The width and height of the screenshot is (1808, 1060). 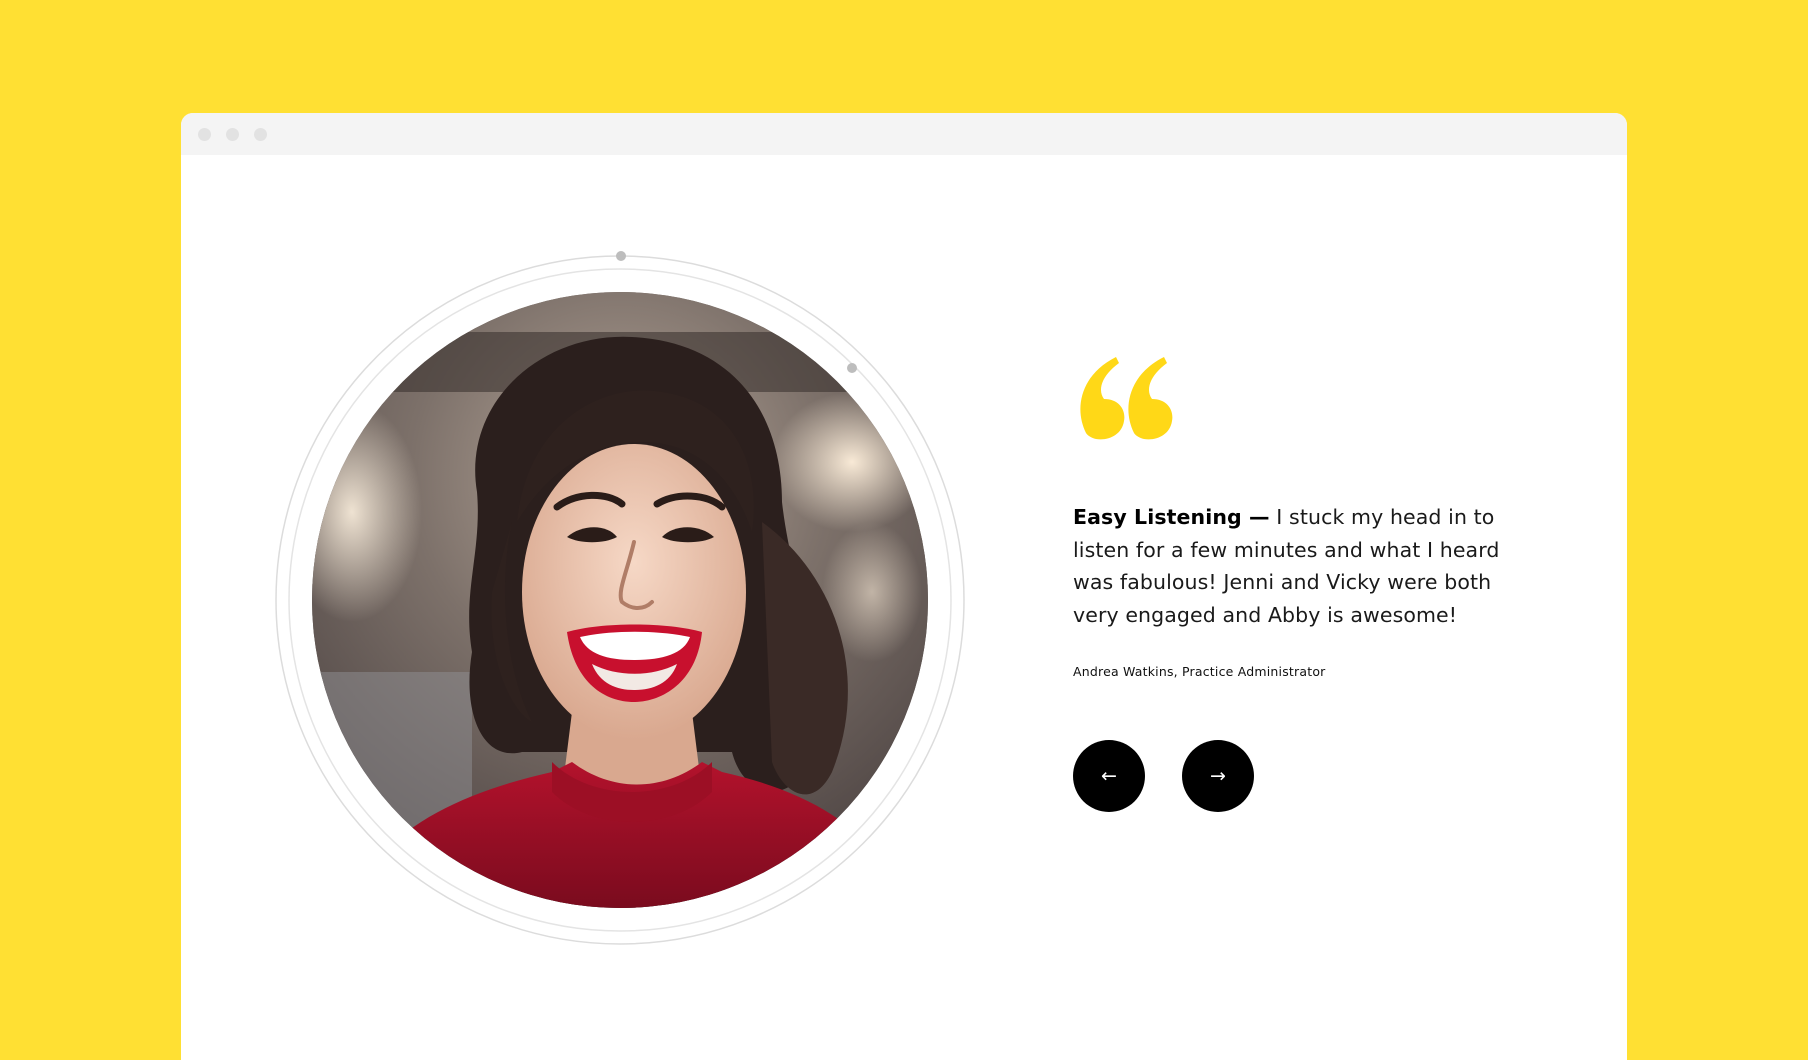 What do you see at coordinates (904, 134) in the screenshot?
I see `window-titlebar` at bounding box center [904, 134].